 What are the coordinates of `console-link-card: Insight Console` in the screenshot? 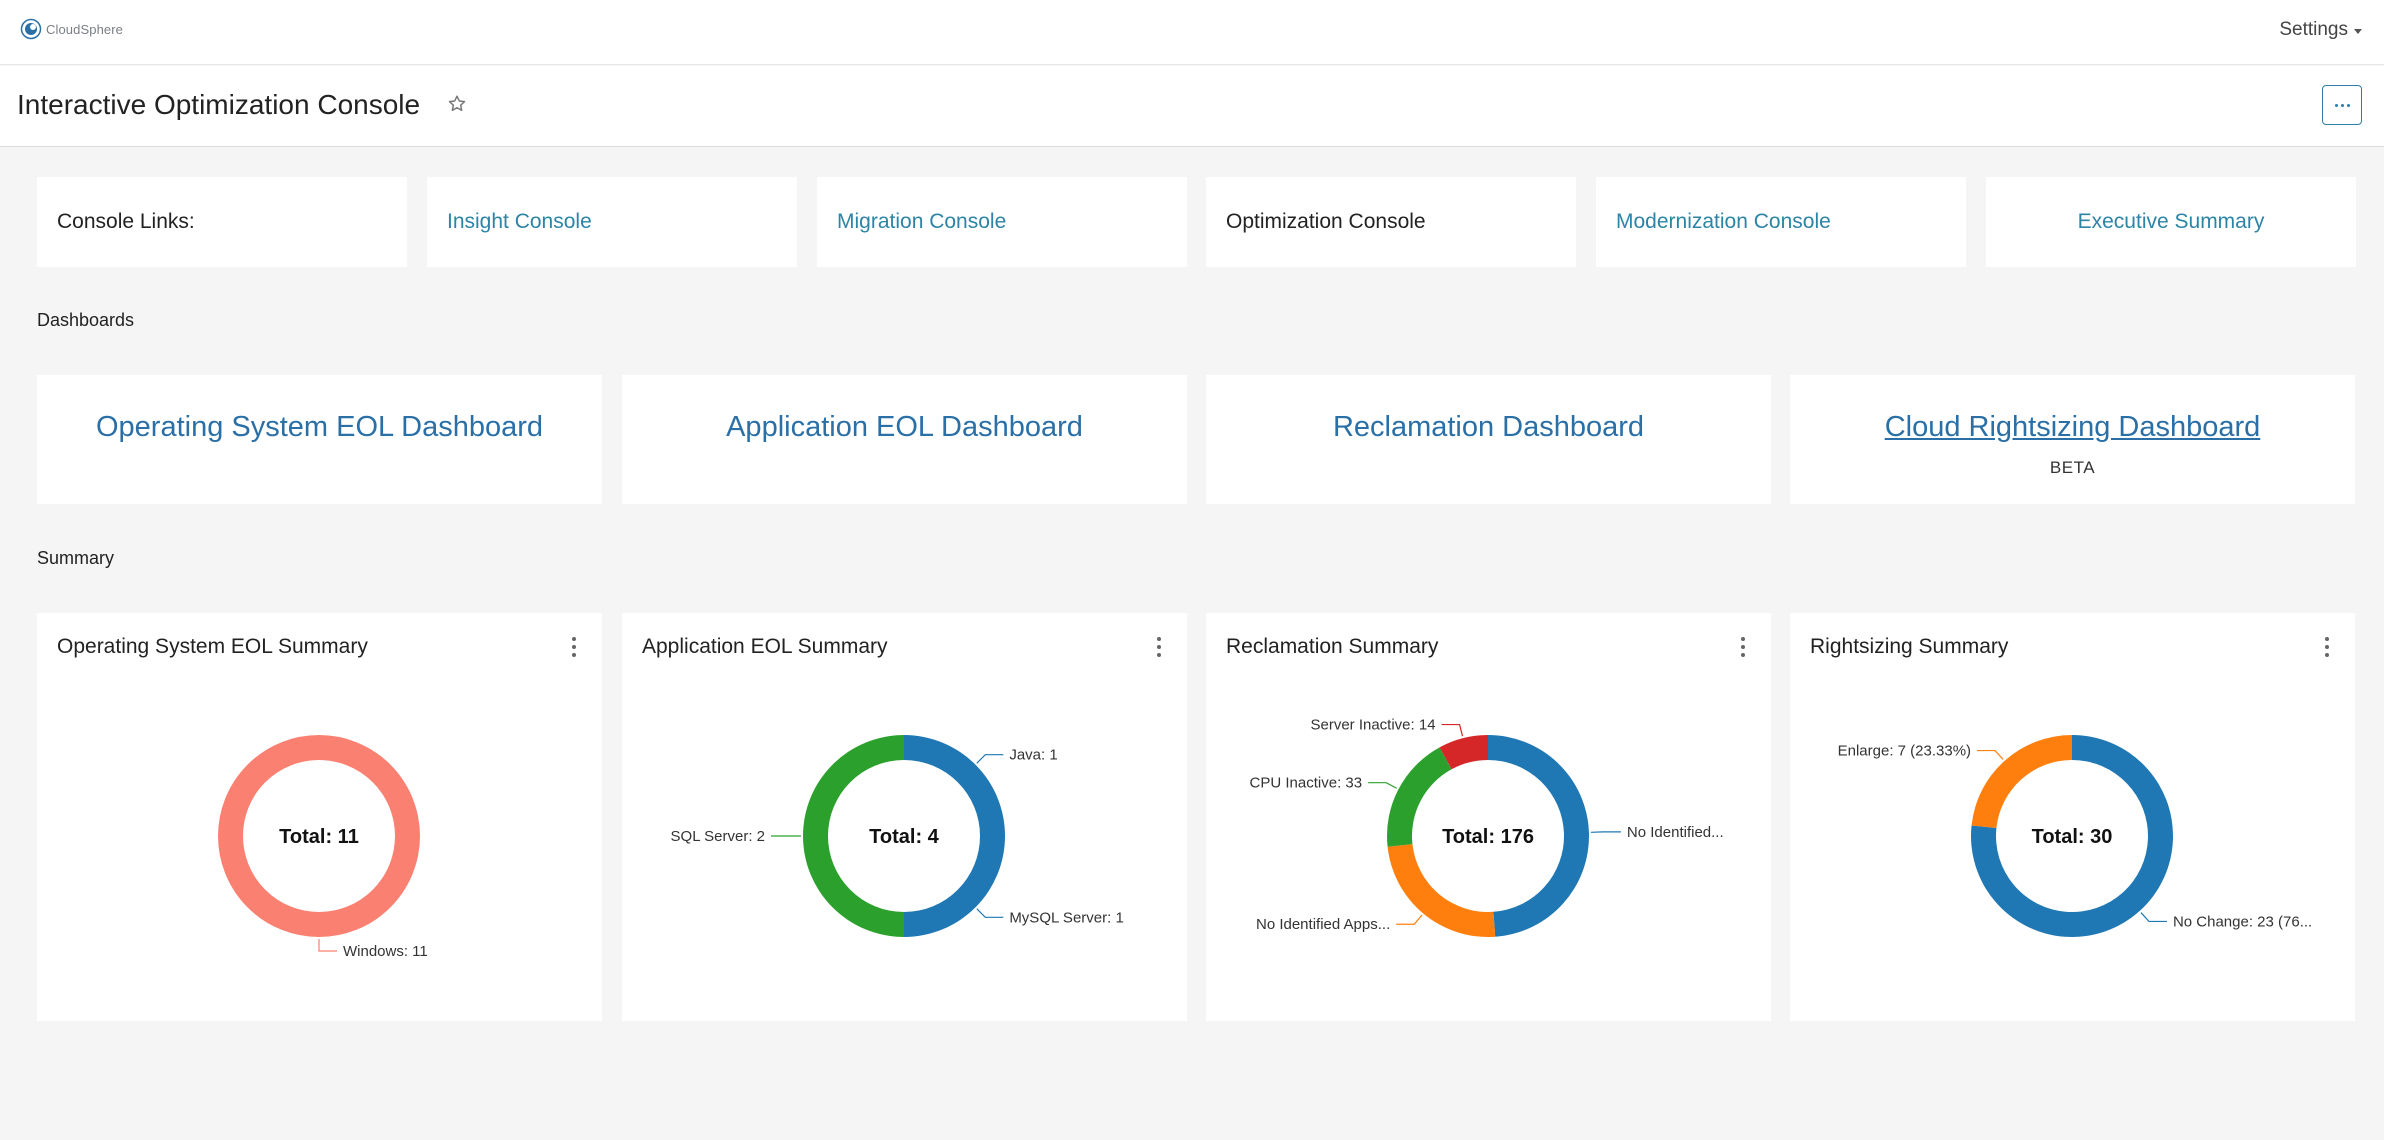 It's located at (612, 222).